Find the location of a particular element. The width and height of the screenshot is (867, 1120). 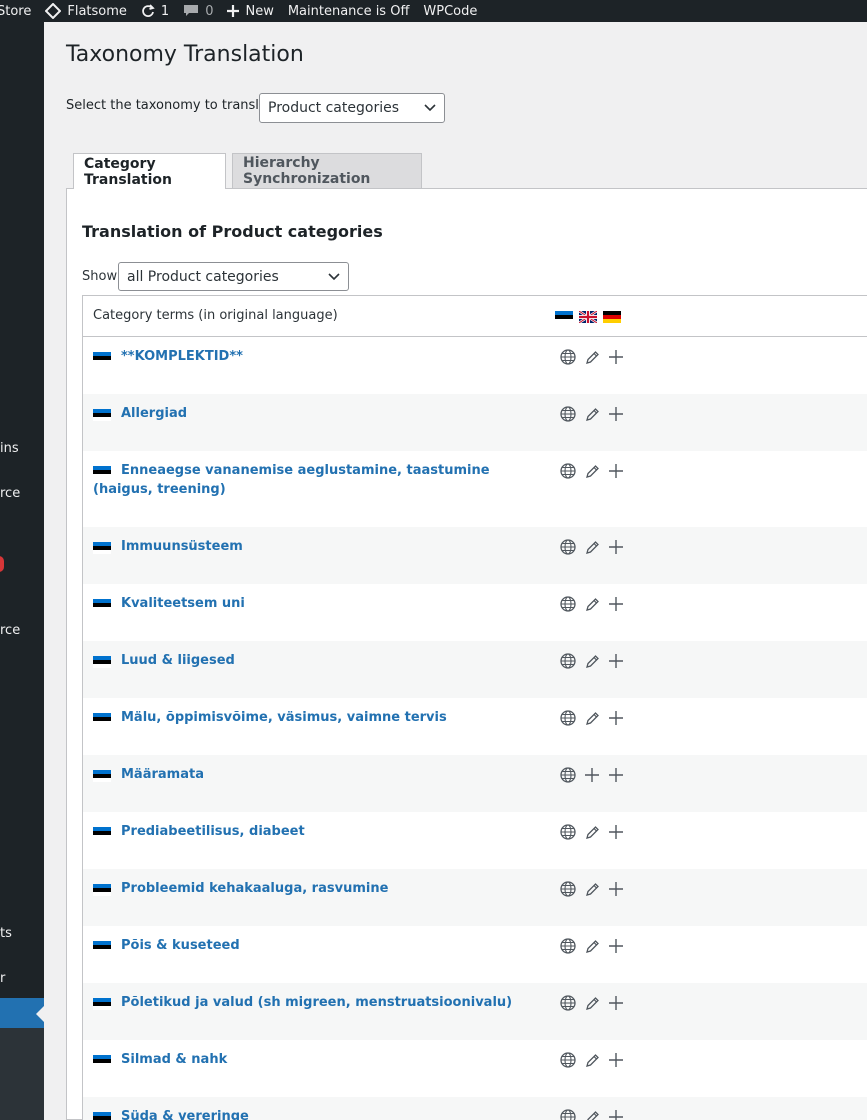

tab-hierarchy-synchronization: Hierarchy Synchronization is located at coordinates (327, 170).